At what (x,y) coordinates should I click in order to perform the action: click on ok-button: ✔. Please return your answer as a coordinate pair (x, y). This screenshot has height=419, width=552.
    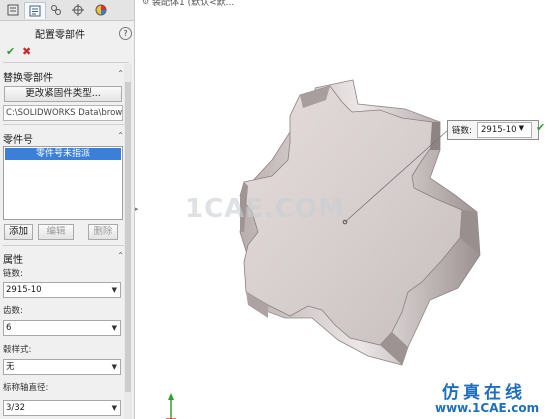
    Looking at the image, I should click on (10, 51).